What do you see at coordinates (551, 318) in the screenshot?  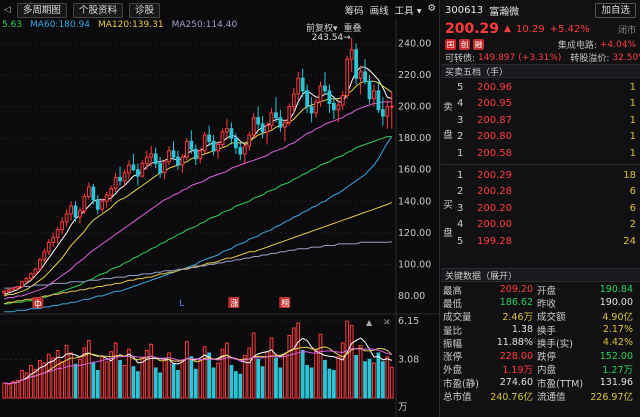 I see `key-data-label: 成交额` at bounding box center [551, 318].